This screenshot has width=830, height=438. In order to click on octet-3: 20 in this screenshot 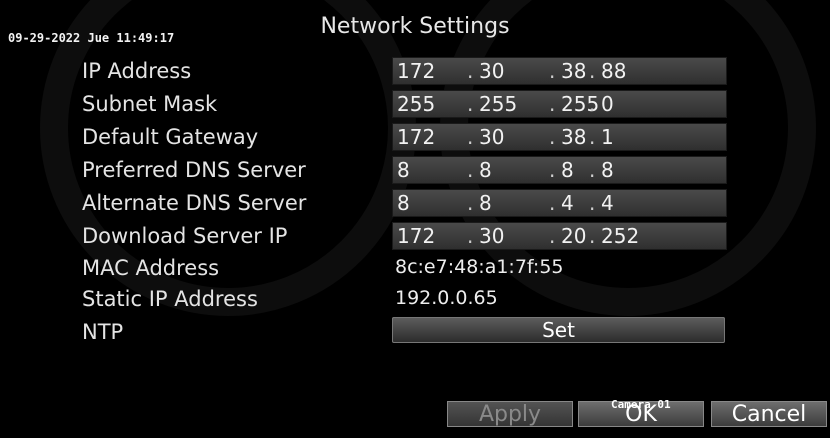, I will do `click(574, 236)`.